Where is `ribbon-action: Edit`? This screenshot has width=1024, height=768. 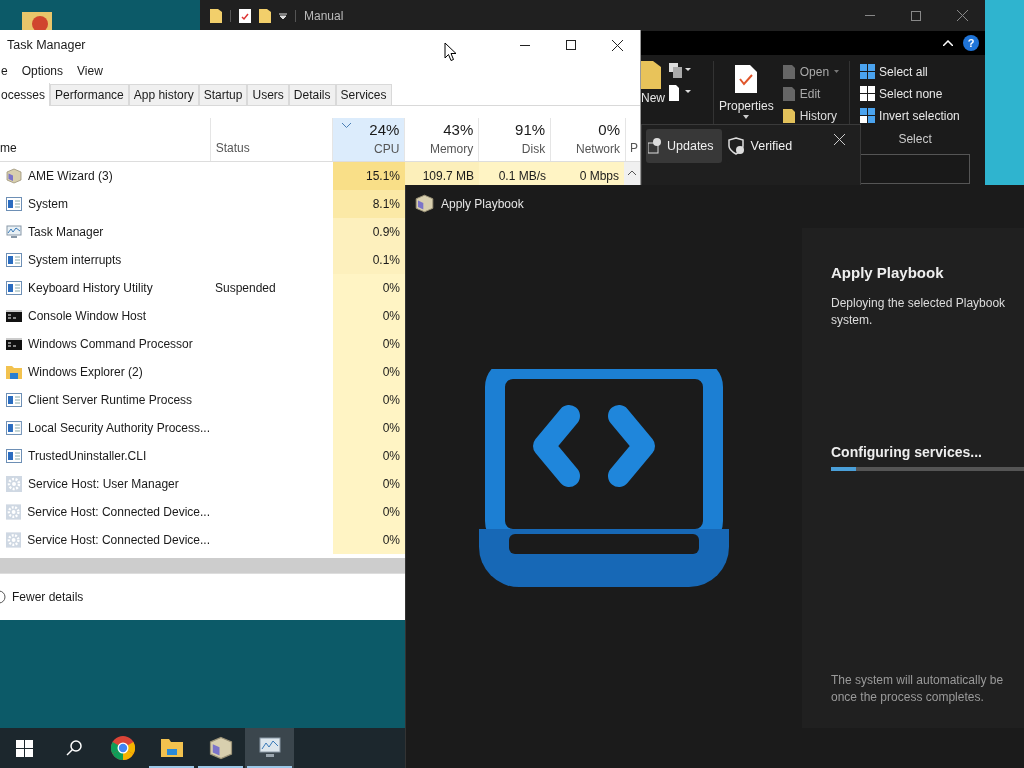 ribbon-action: Edit is located at coordinates (811, 93).